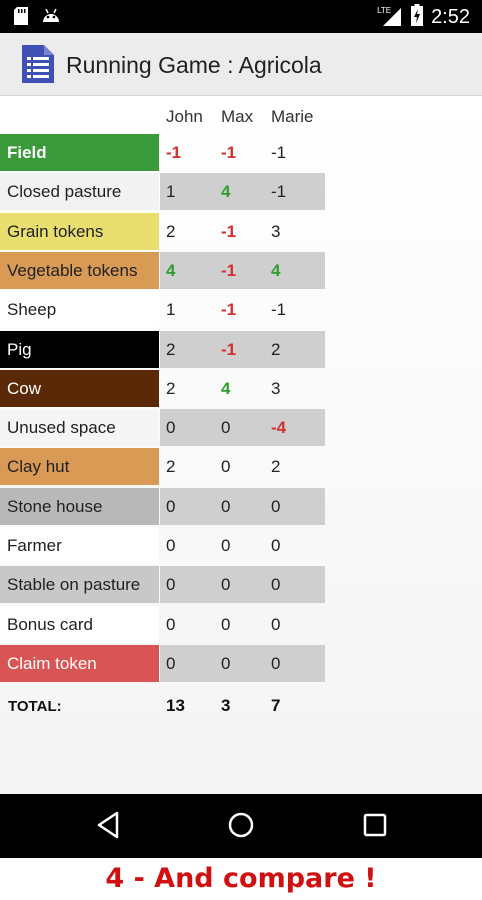  I want to click on table-row-bonus-card: Bonus card 0 0 0, so click(162, 624).